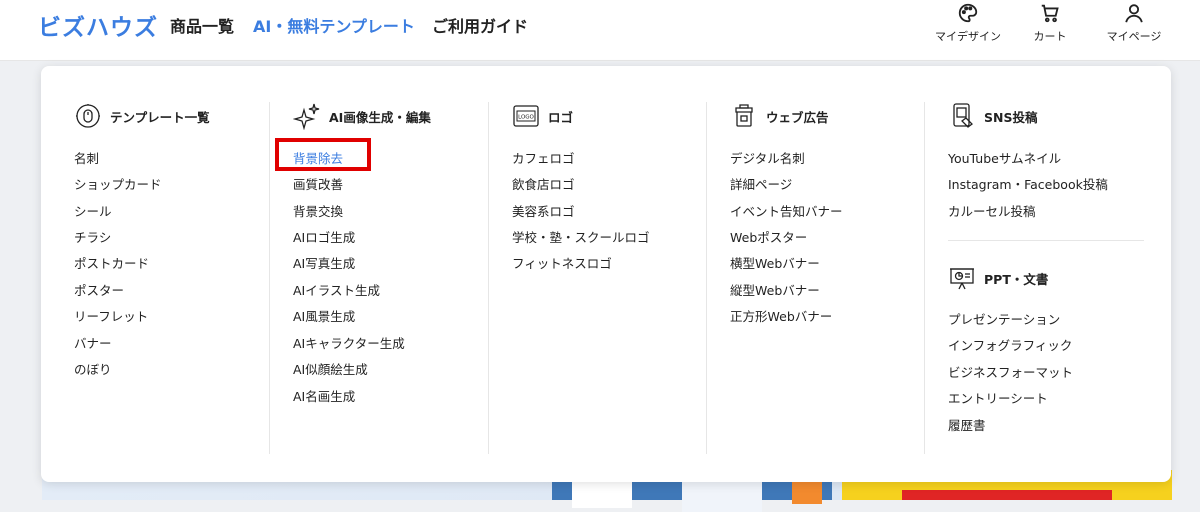 This screenshot has width=1200, height=512. I want to click on menu-item-infographic: インフォグラフィック, so click(1010, 344).